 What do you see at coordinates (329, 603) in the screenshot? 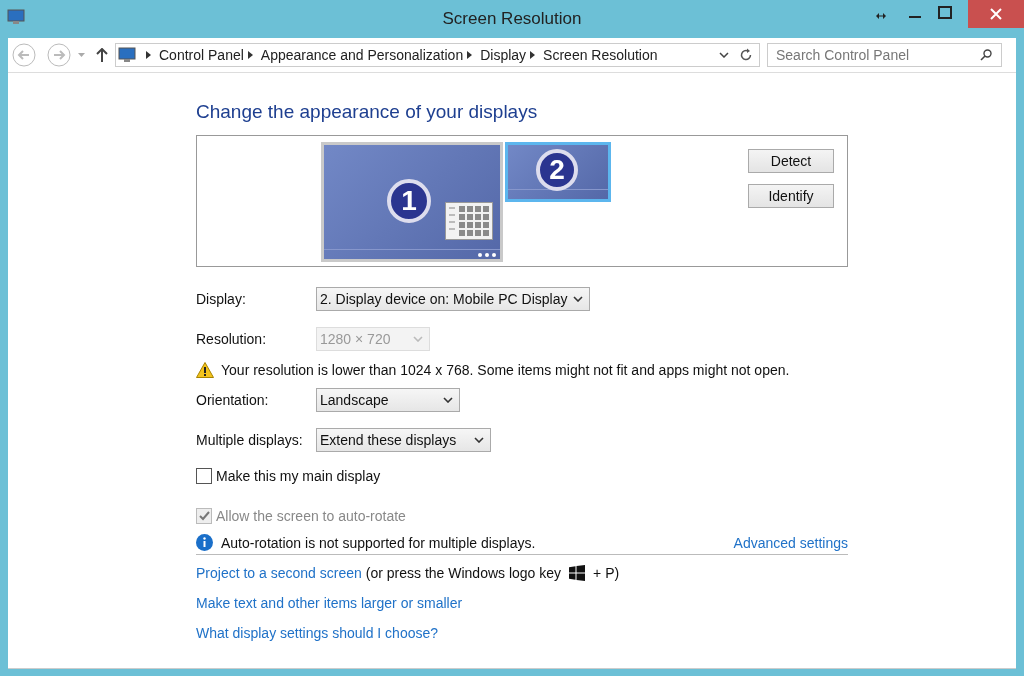
I see `link: Make text and other items larger or smaller` at bounding box center [329, 603].